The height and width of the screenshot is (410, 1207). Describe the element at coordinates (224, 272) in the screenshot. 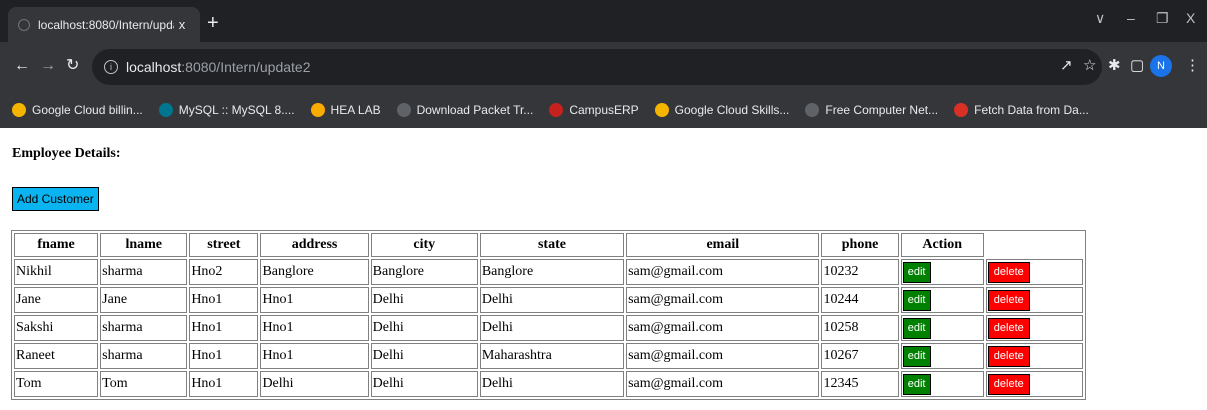

I see `cell-street: Hno2` at that location.